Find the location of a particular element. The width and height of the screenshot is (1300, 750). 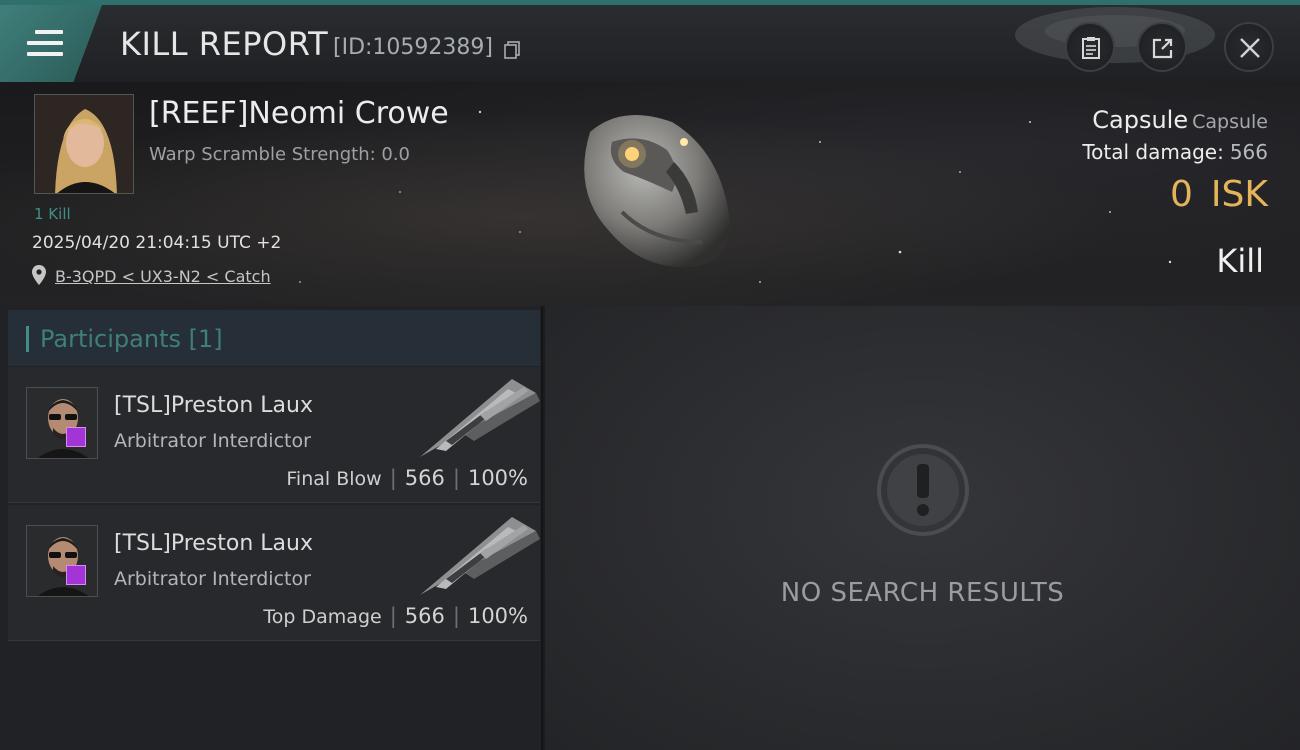

no-results-message: NO SEARCH RESULTS is located at coordinates (922, 593).